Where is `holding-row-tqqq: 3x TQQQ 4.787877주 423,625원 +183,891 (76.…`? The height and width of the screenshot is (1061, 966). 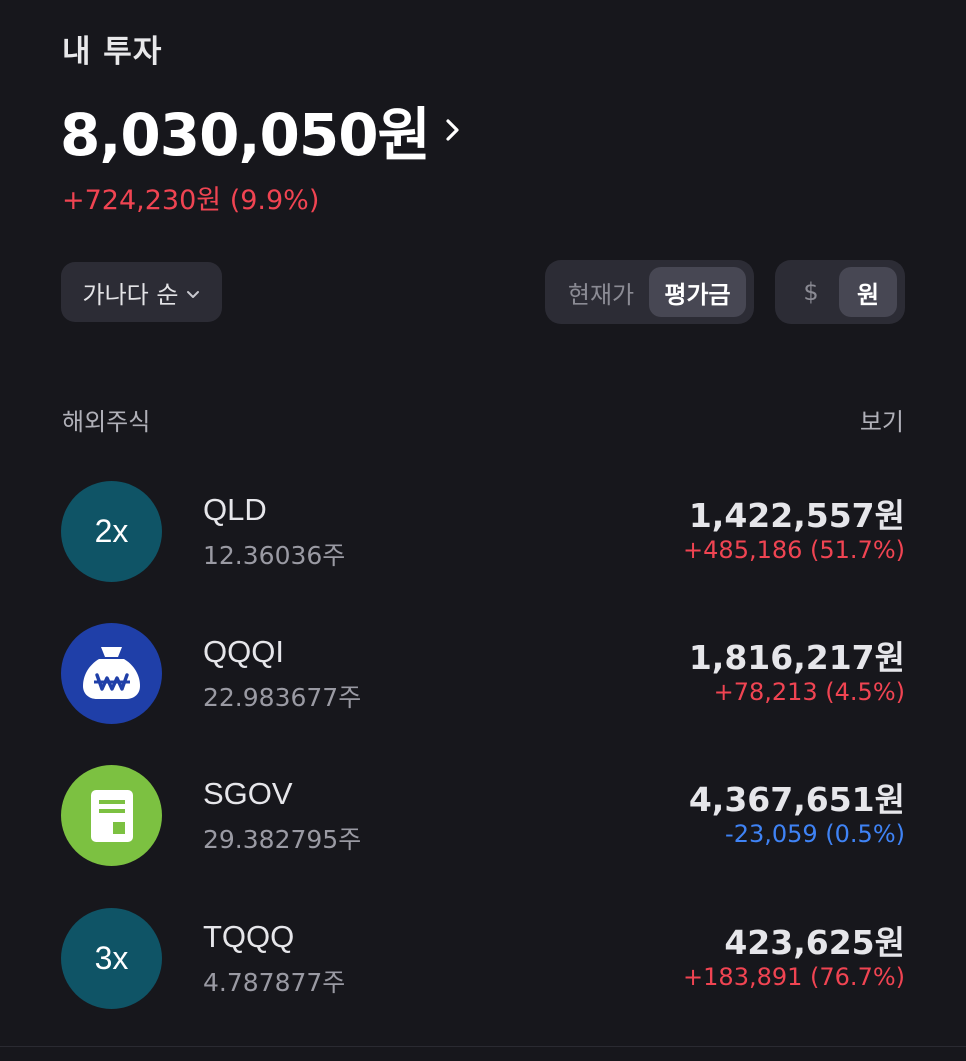
holding-row-tqqq: 3x TQQQ 4.787877주 423,625원 +183,891 (76.… is located at coordinates (483, 958).